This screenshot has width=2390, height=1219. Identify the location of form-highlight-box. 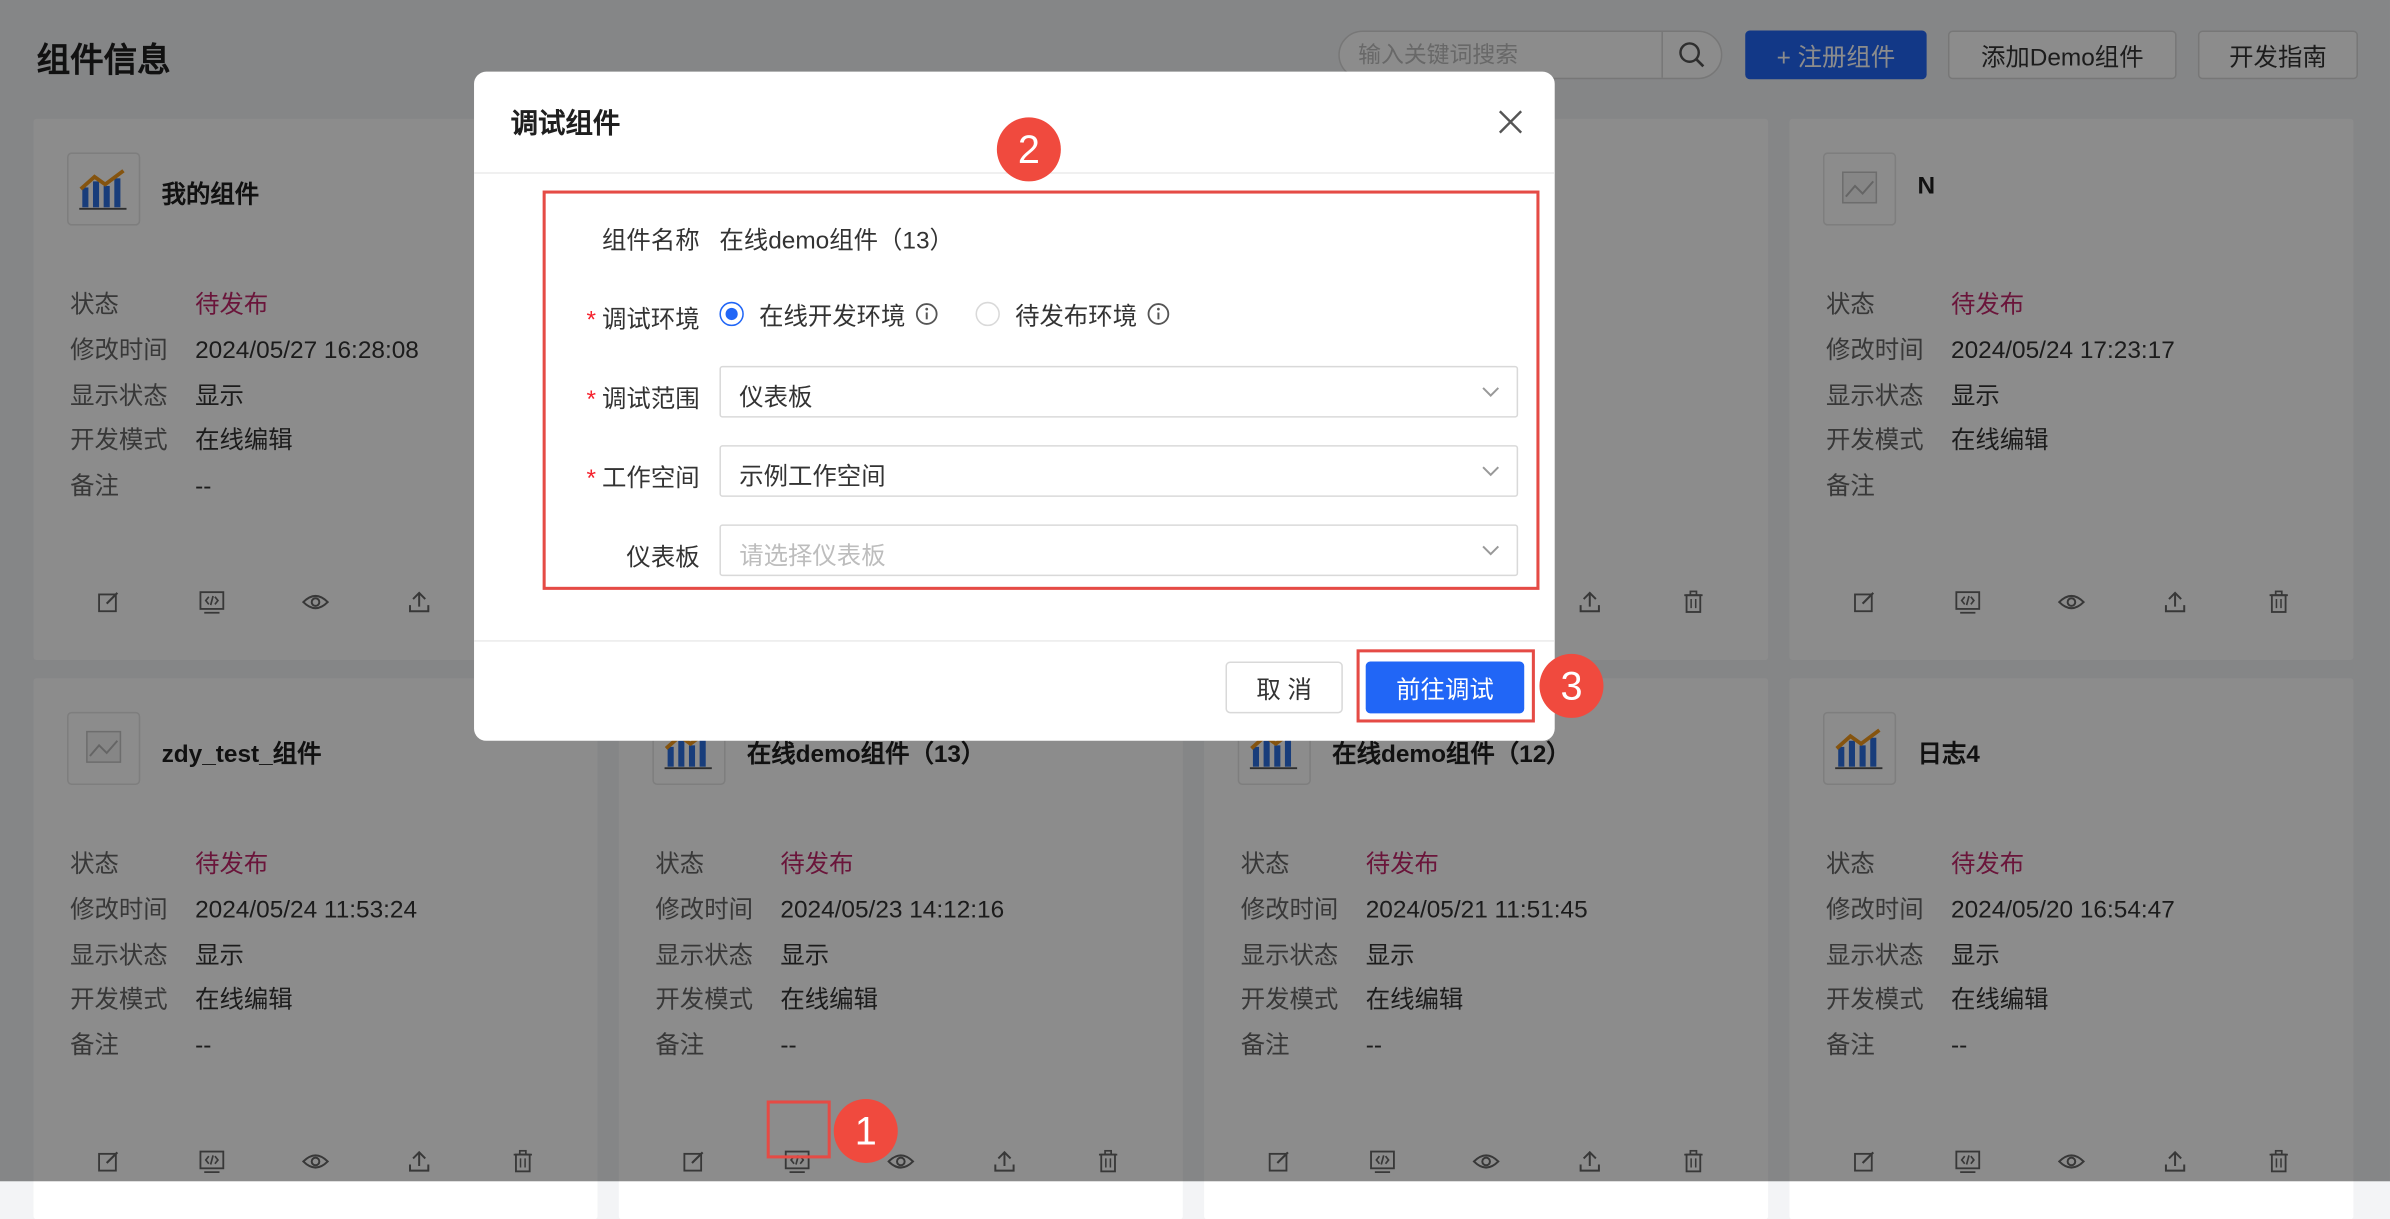
(1041, 390).